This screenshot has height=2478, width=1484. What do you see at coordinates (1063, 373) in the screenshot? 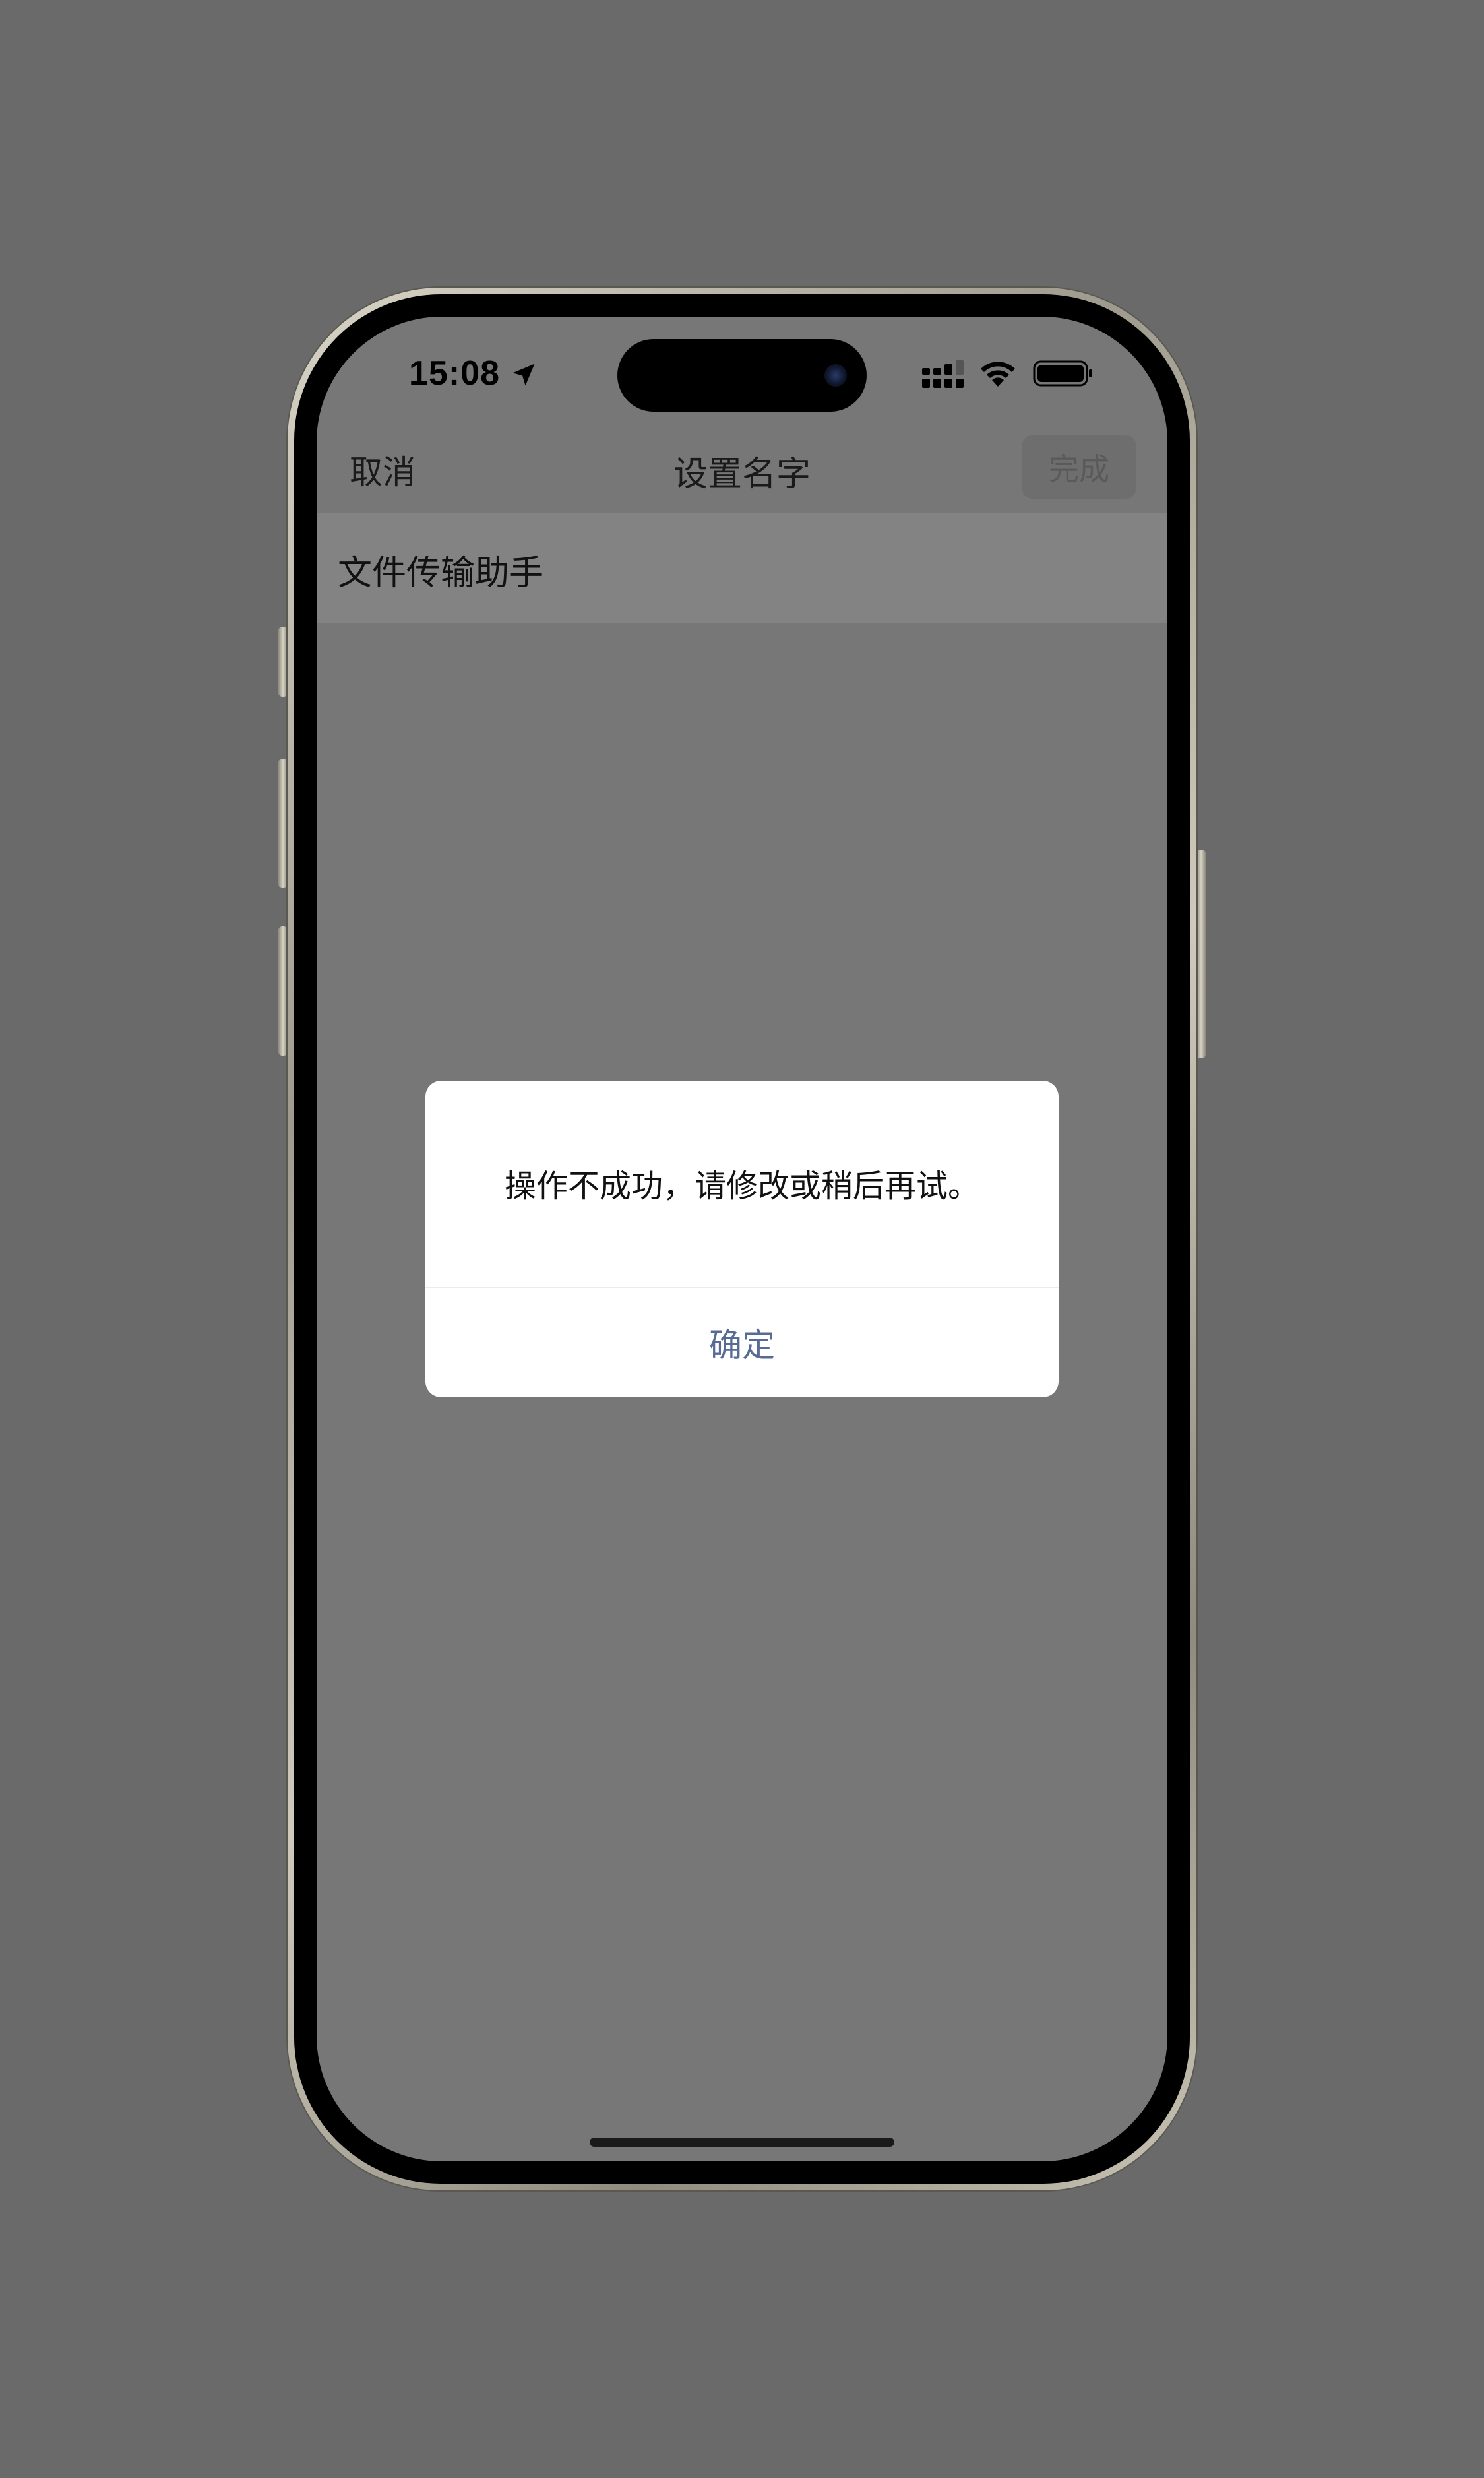
I see `battery-icon` at bounding box center [1063, 373].